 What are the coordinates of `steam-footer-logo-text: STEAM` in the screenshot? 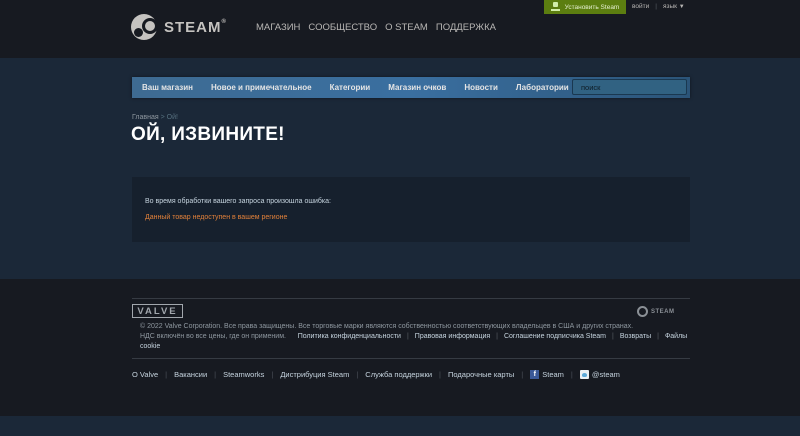 It's located at (663, 311).